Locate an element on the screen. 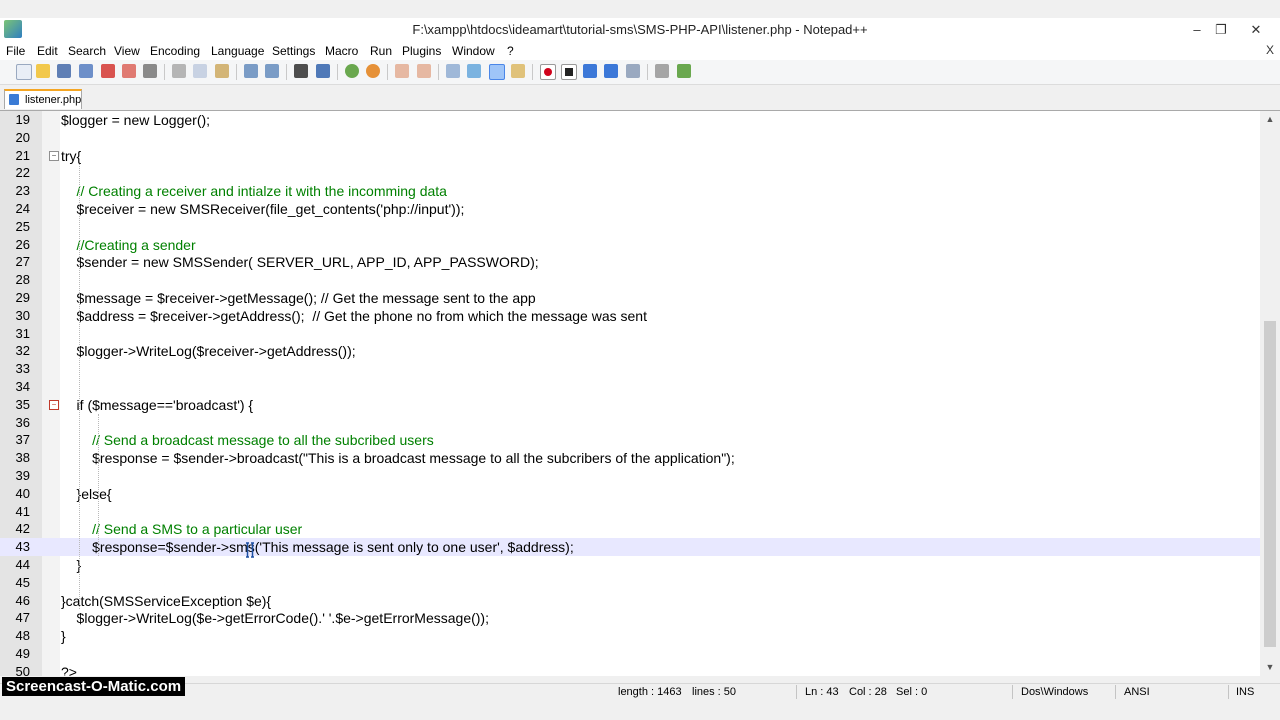  menu-help: ? is located at coordinates (510, 51).